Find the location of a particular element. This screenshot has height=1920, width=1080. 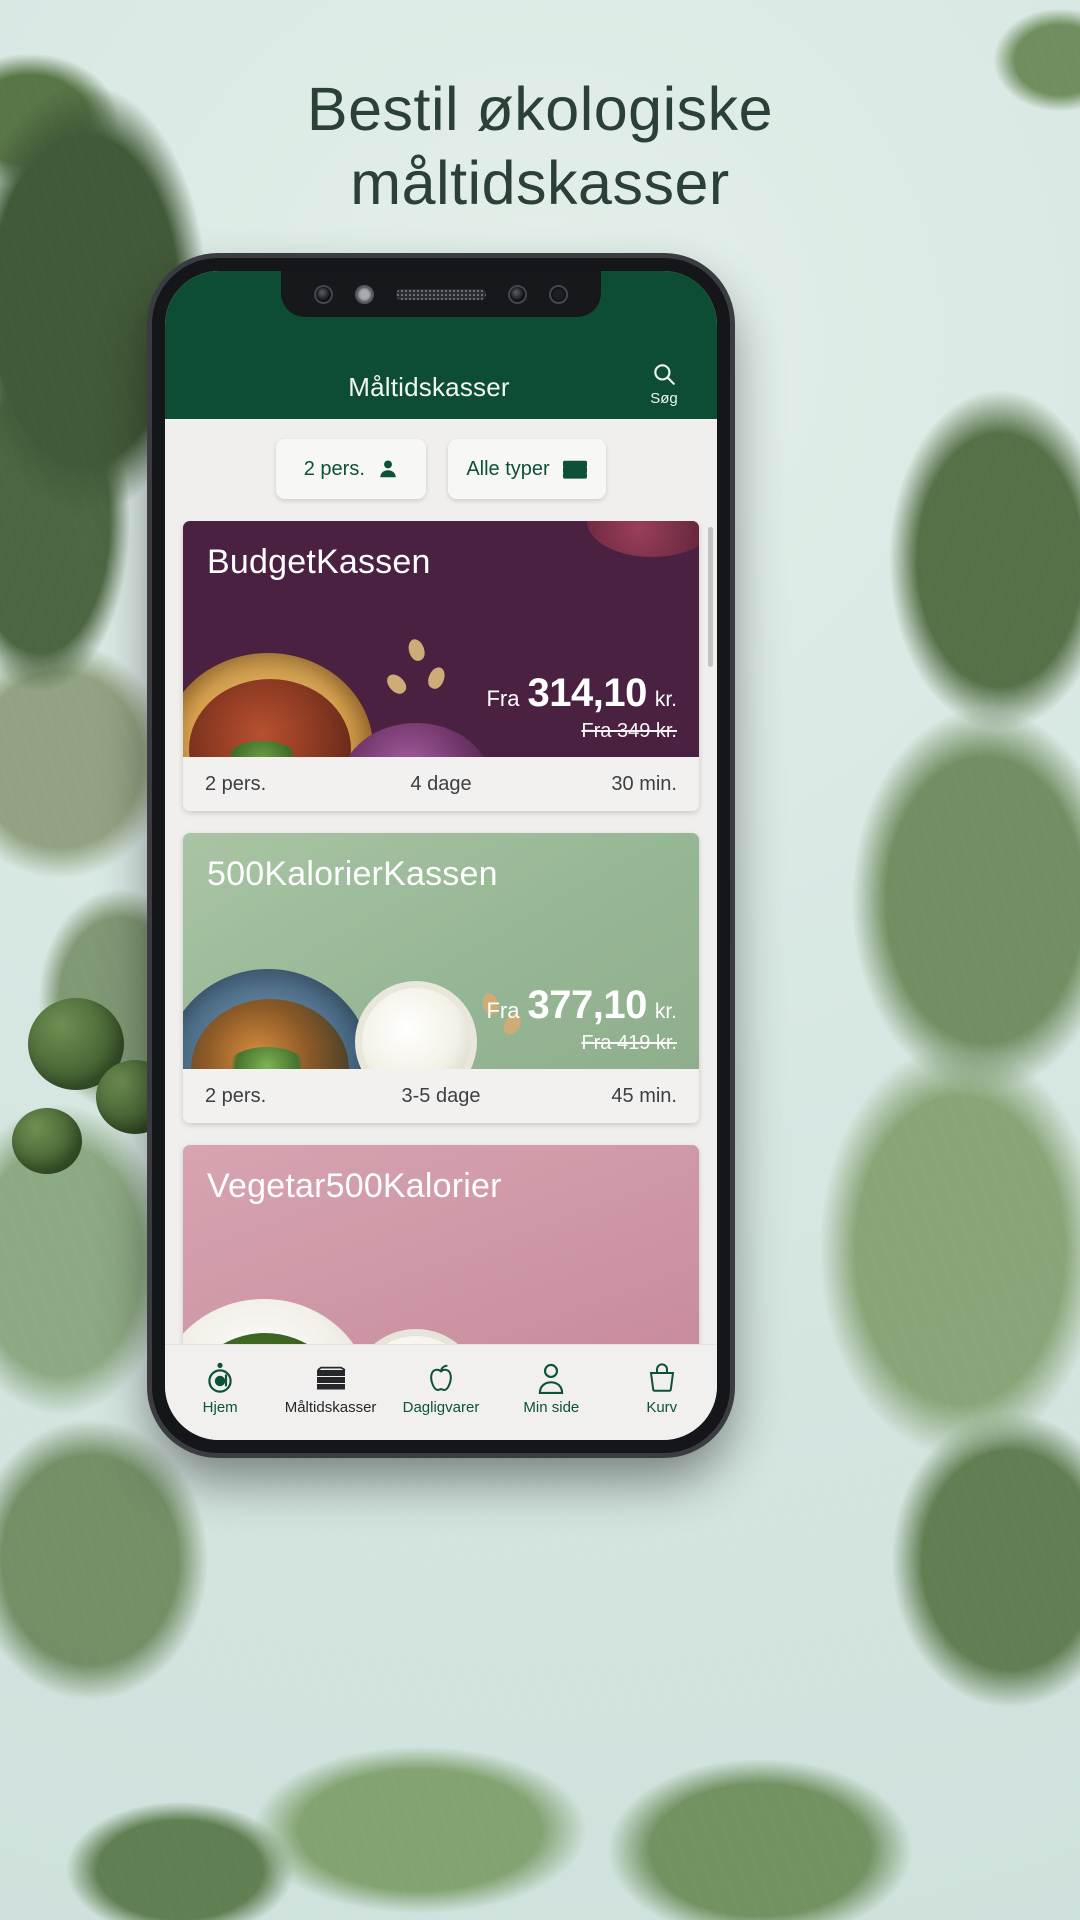

app-header-title: Måltidskasser is located at coordinates (429, 387).